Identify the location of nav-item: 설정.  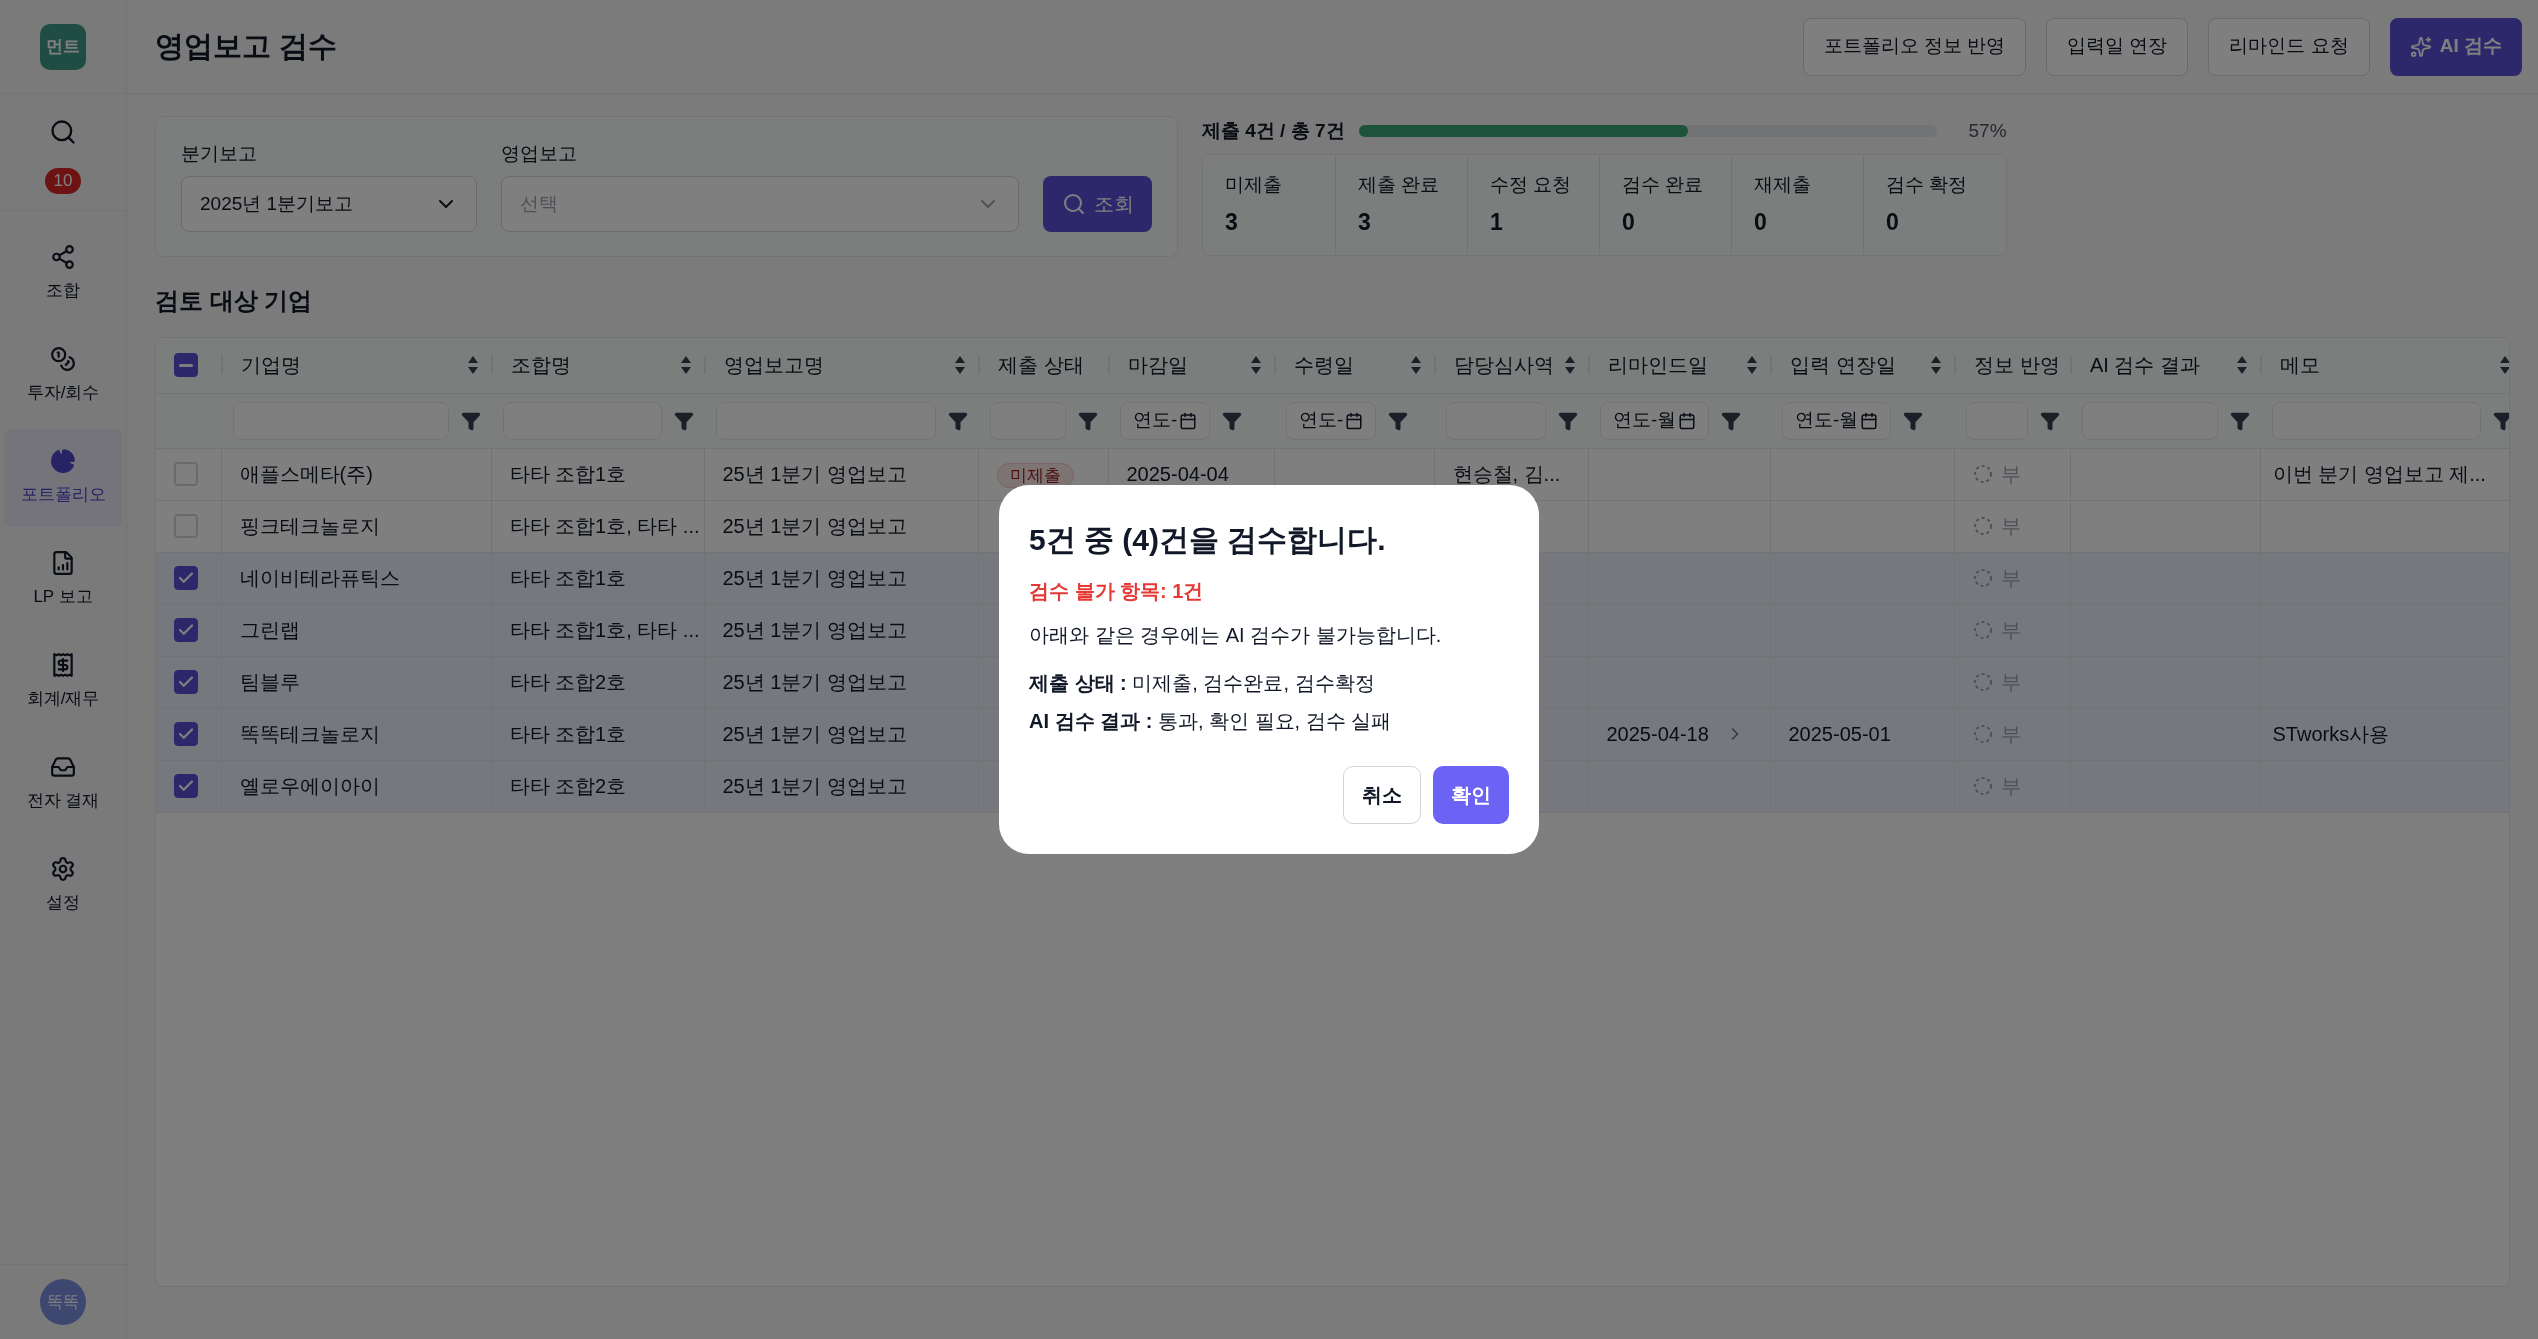
(63, 886).